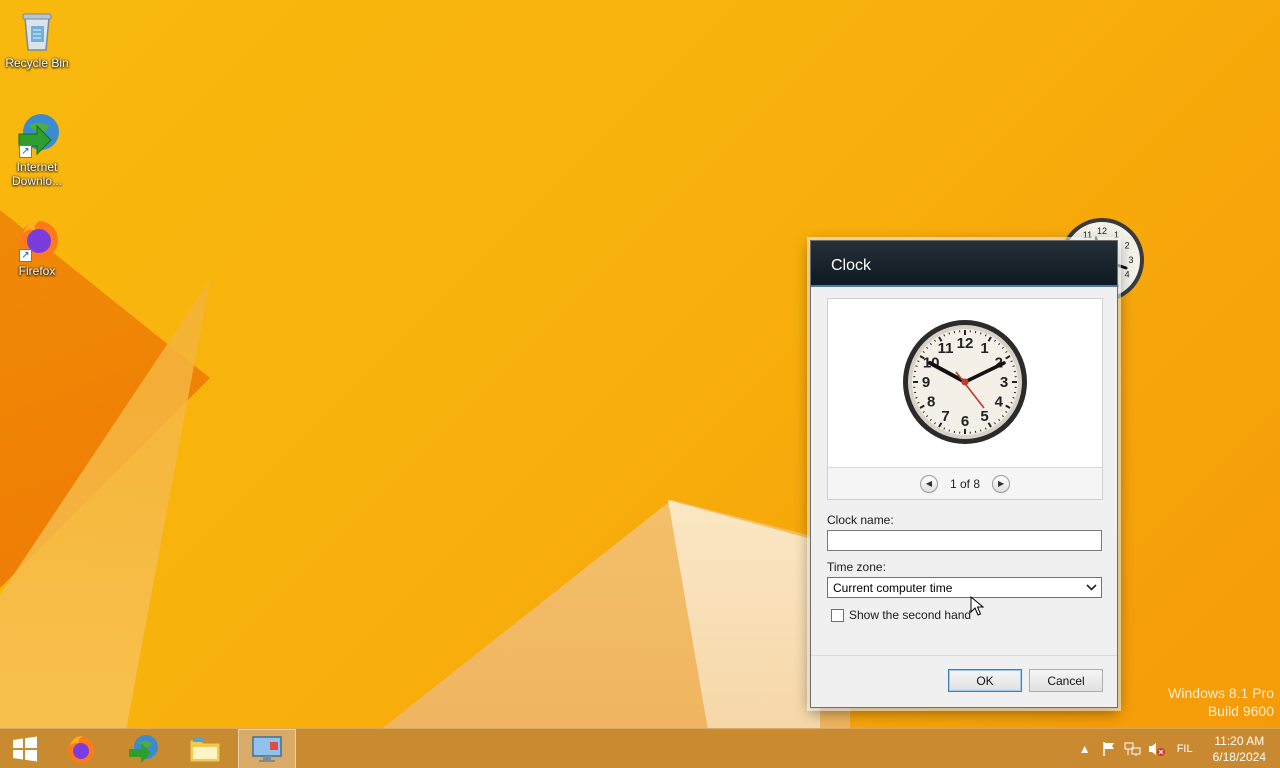  I want to click on desktop-icon-label: Firefox, so click(37, 271).